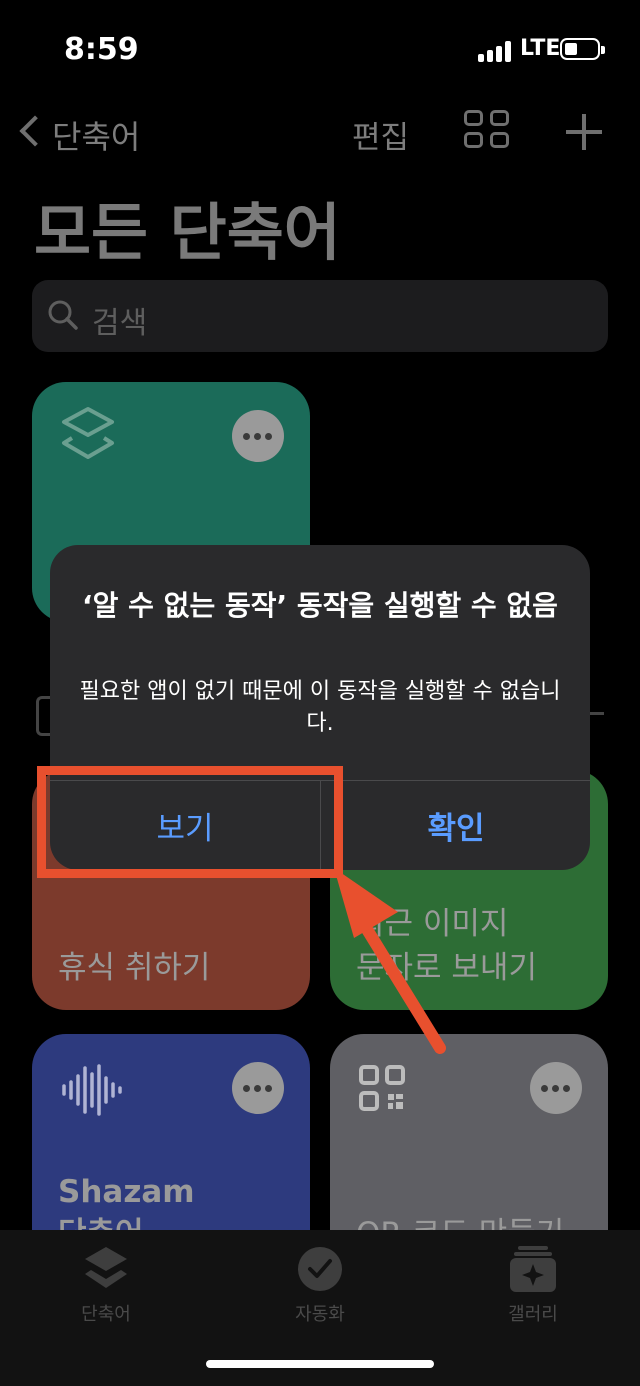  I want to click on back-label: 단축어, so click(96, 137).